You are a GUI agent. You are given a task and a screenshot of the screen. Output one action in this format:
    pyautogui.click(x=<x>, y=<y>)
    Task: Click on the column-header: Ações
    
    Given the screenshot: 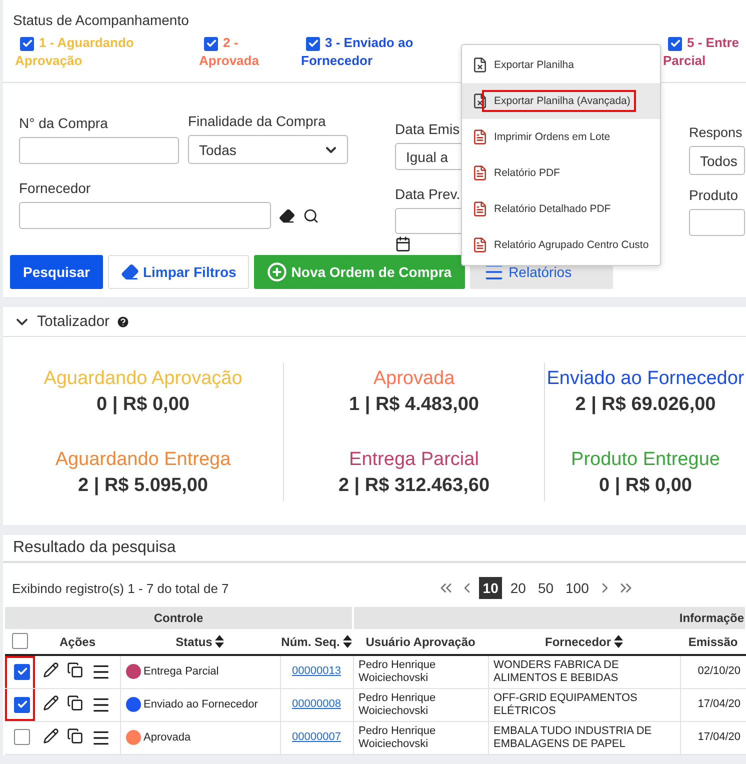 What is the action you would take?
    pyautogui.click(x=77, y=641)
    